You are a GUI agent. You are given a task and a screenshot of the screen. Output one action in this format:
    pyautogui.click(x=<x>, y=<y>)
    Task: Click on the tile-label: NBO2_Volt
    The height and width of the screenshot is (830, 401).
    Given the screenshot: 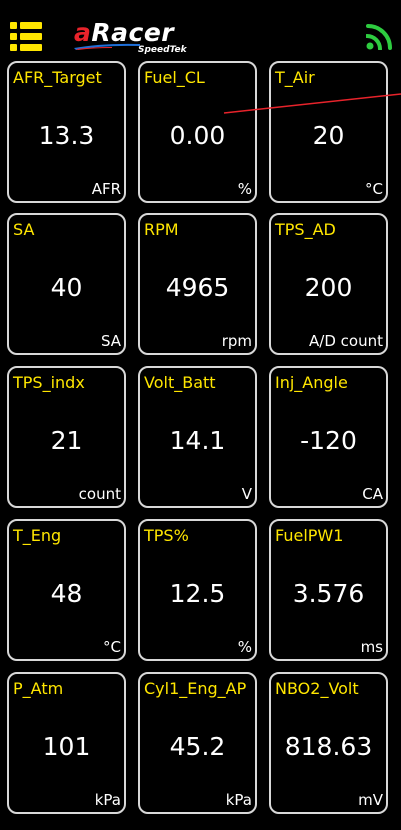 What is the action you would take?
    pyautogui.click(x=317, y=688)
    